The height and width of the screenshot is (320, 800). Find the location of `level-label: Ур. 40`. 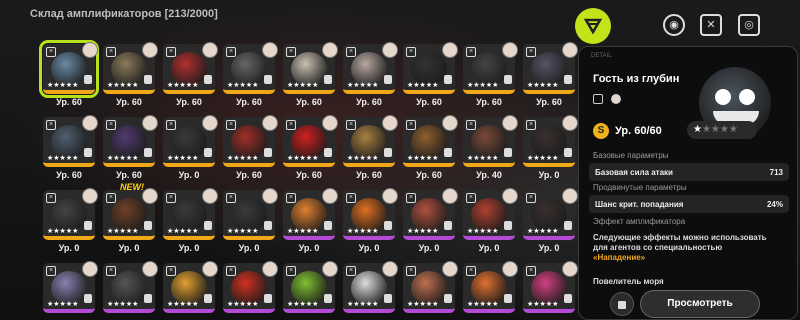

level-label: Ур. 40 is located at coordinates (489, 175).